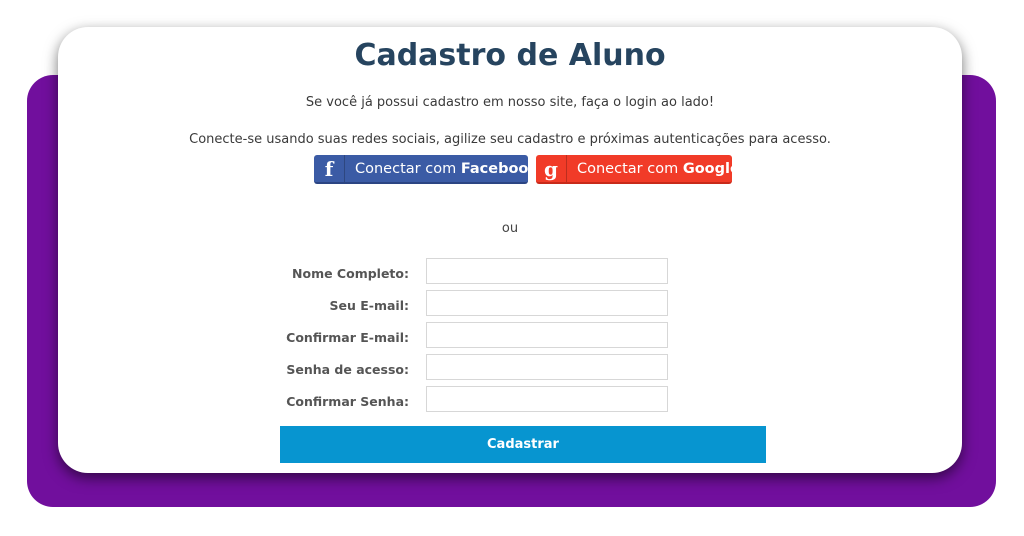 This screenshot has width=1024, height=536. I want to click on google-icon: g, so click(551, 168).